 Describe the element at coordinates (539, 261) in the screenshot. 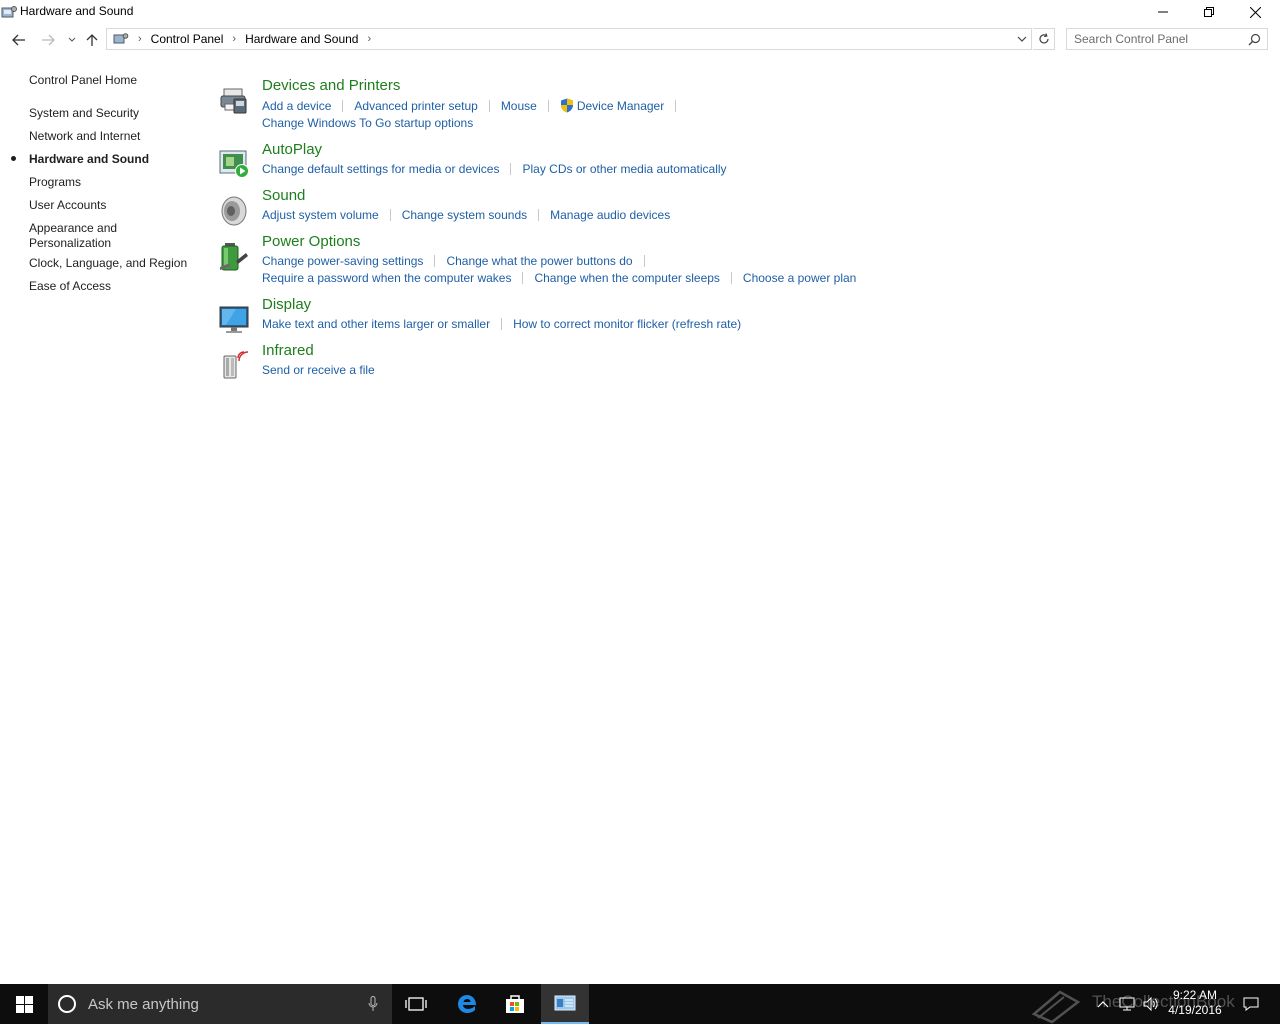

I see `change-power-buttons-link: Change what the power buttons do` at that location.